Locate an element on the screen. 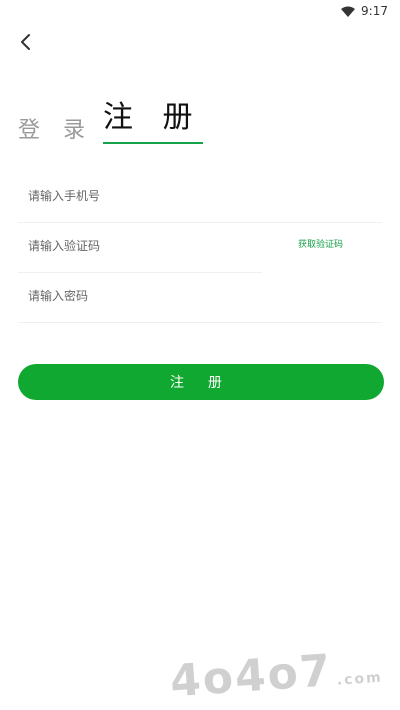 This screenshot has width=400, height=710. status-right: 9:17 is located at coordinates (364, 11).